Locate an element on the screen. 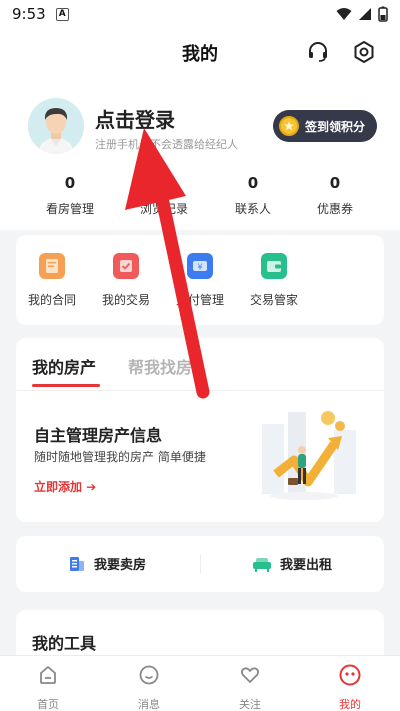 The width and height of the screenshot is (400, 711). contract-icon is located at coordinates (52, 266).